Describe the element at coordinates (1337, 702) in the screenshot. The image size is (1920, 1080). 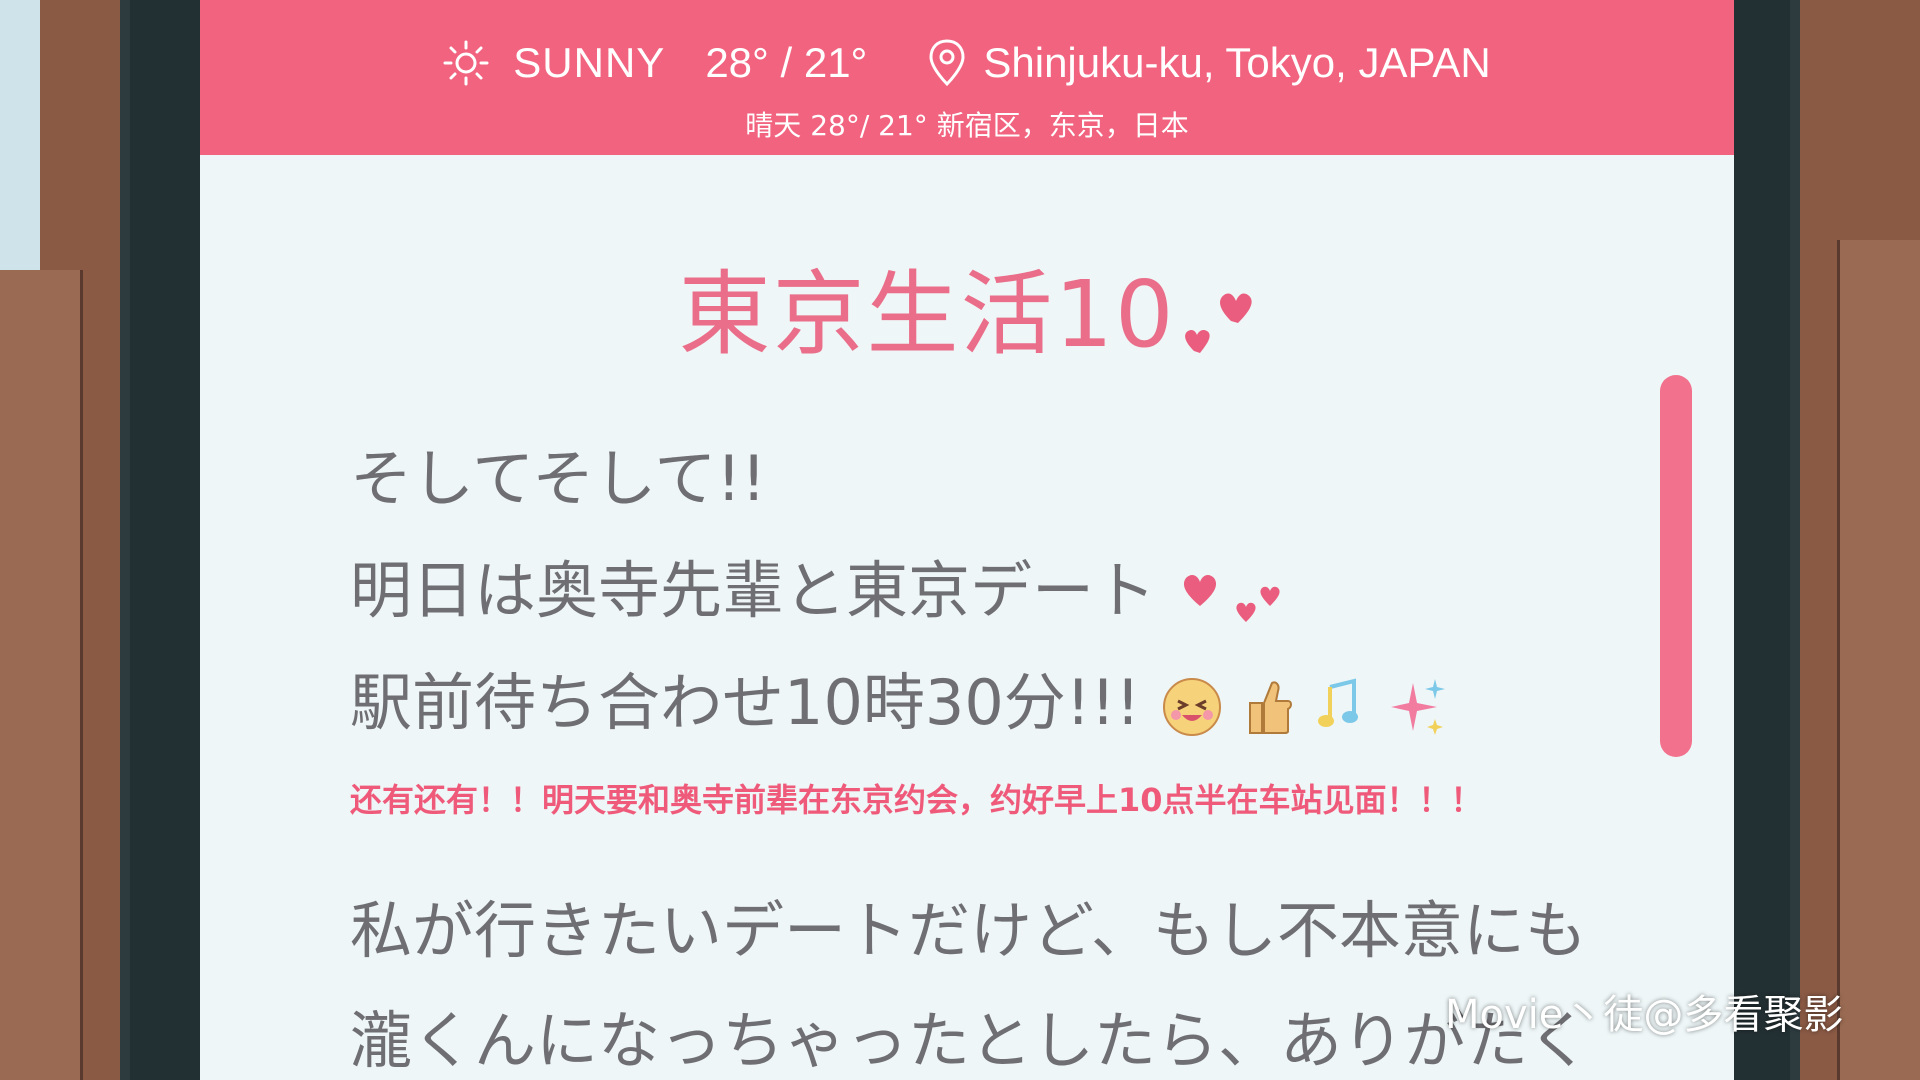
I see `music-notes-icon` at that location.